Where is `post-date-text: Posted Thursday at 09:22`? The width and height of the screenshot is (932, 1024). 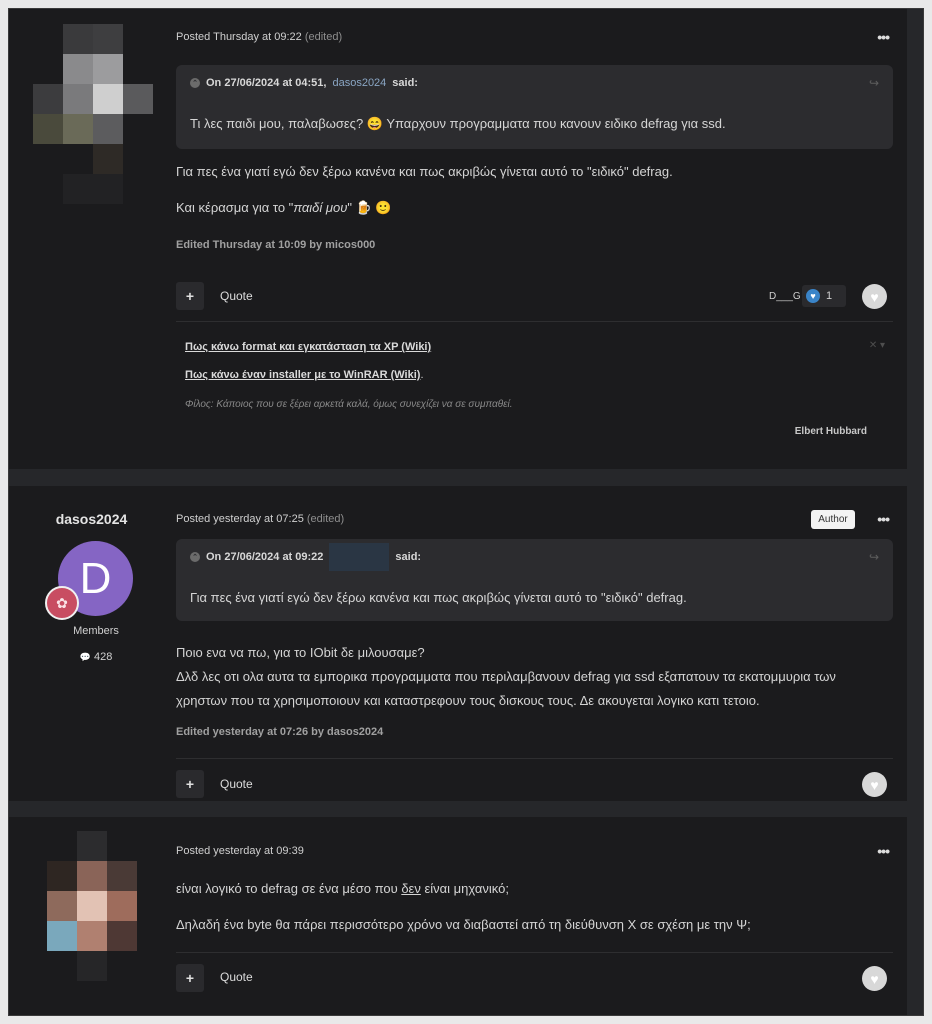
post-date-text: Posted Thursday at 09:22 is located at coordinates (239, 37).